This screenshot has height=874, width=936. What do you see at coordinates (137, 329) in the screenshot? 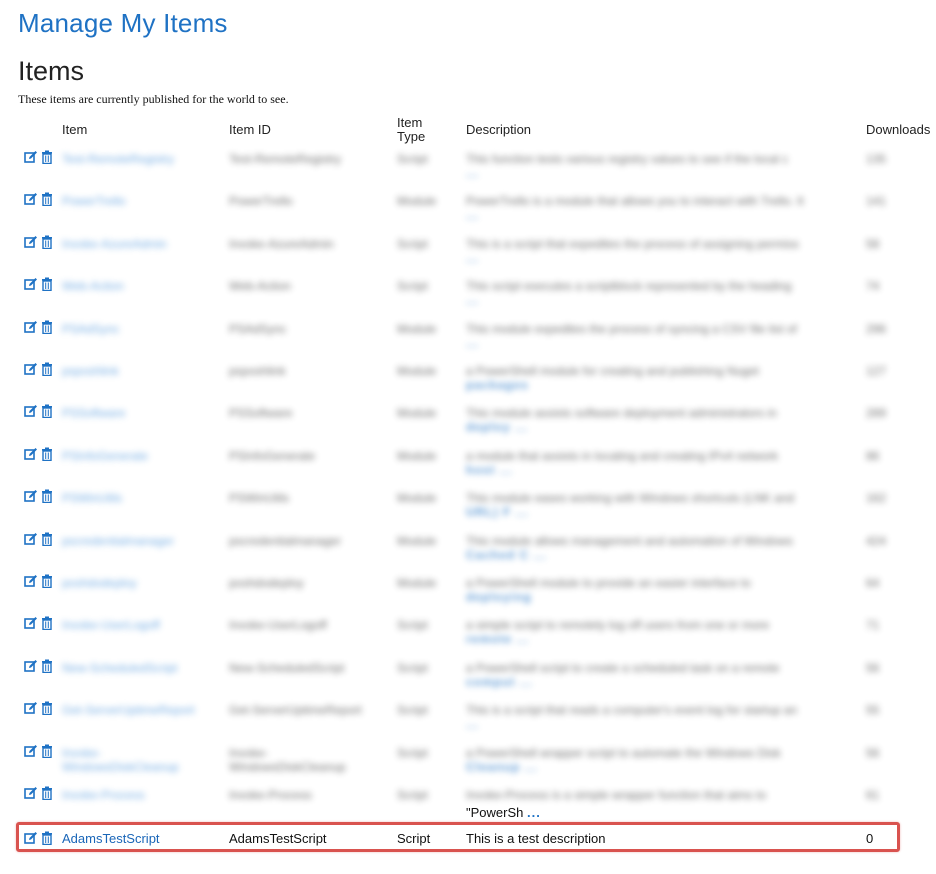
I see `item-name-link: PSAdSync` at bounding box center [137, 329].